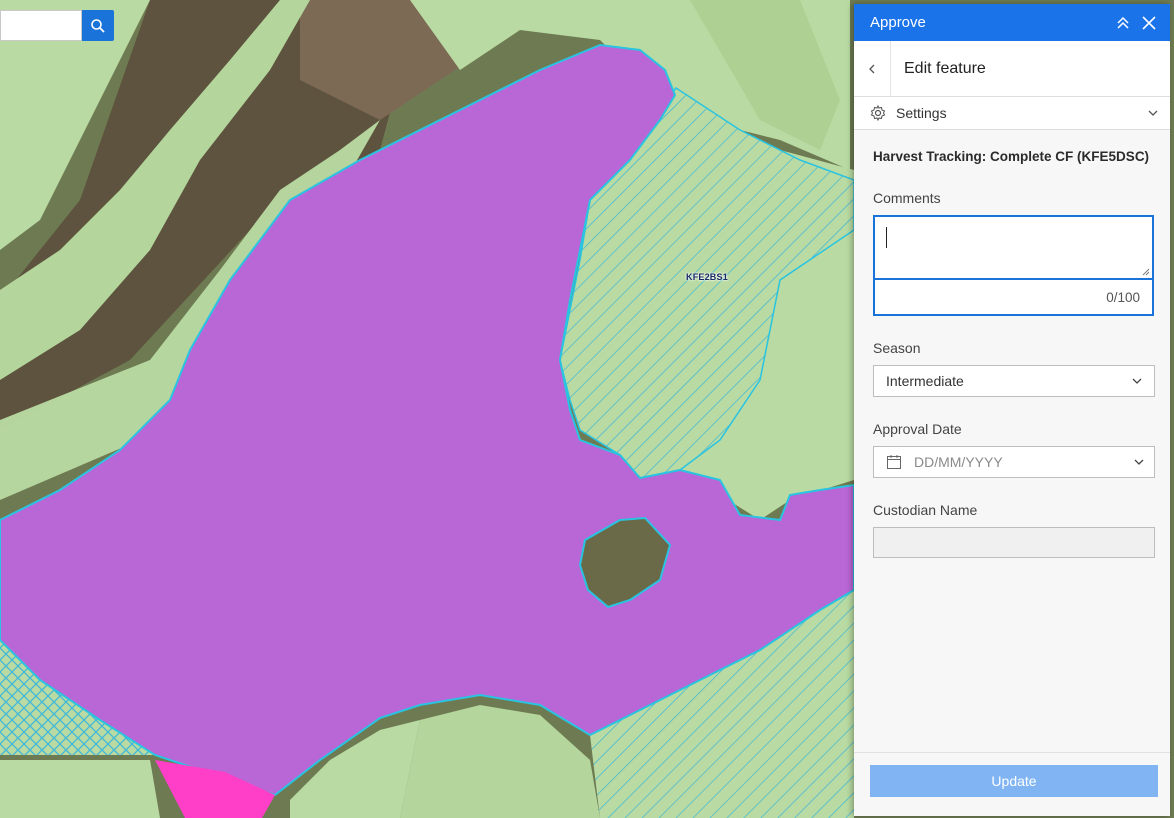 This screenshot has width=1174, height=818. I want to click on update-button: Update, so click(1014, 781).